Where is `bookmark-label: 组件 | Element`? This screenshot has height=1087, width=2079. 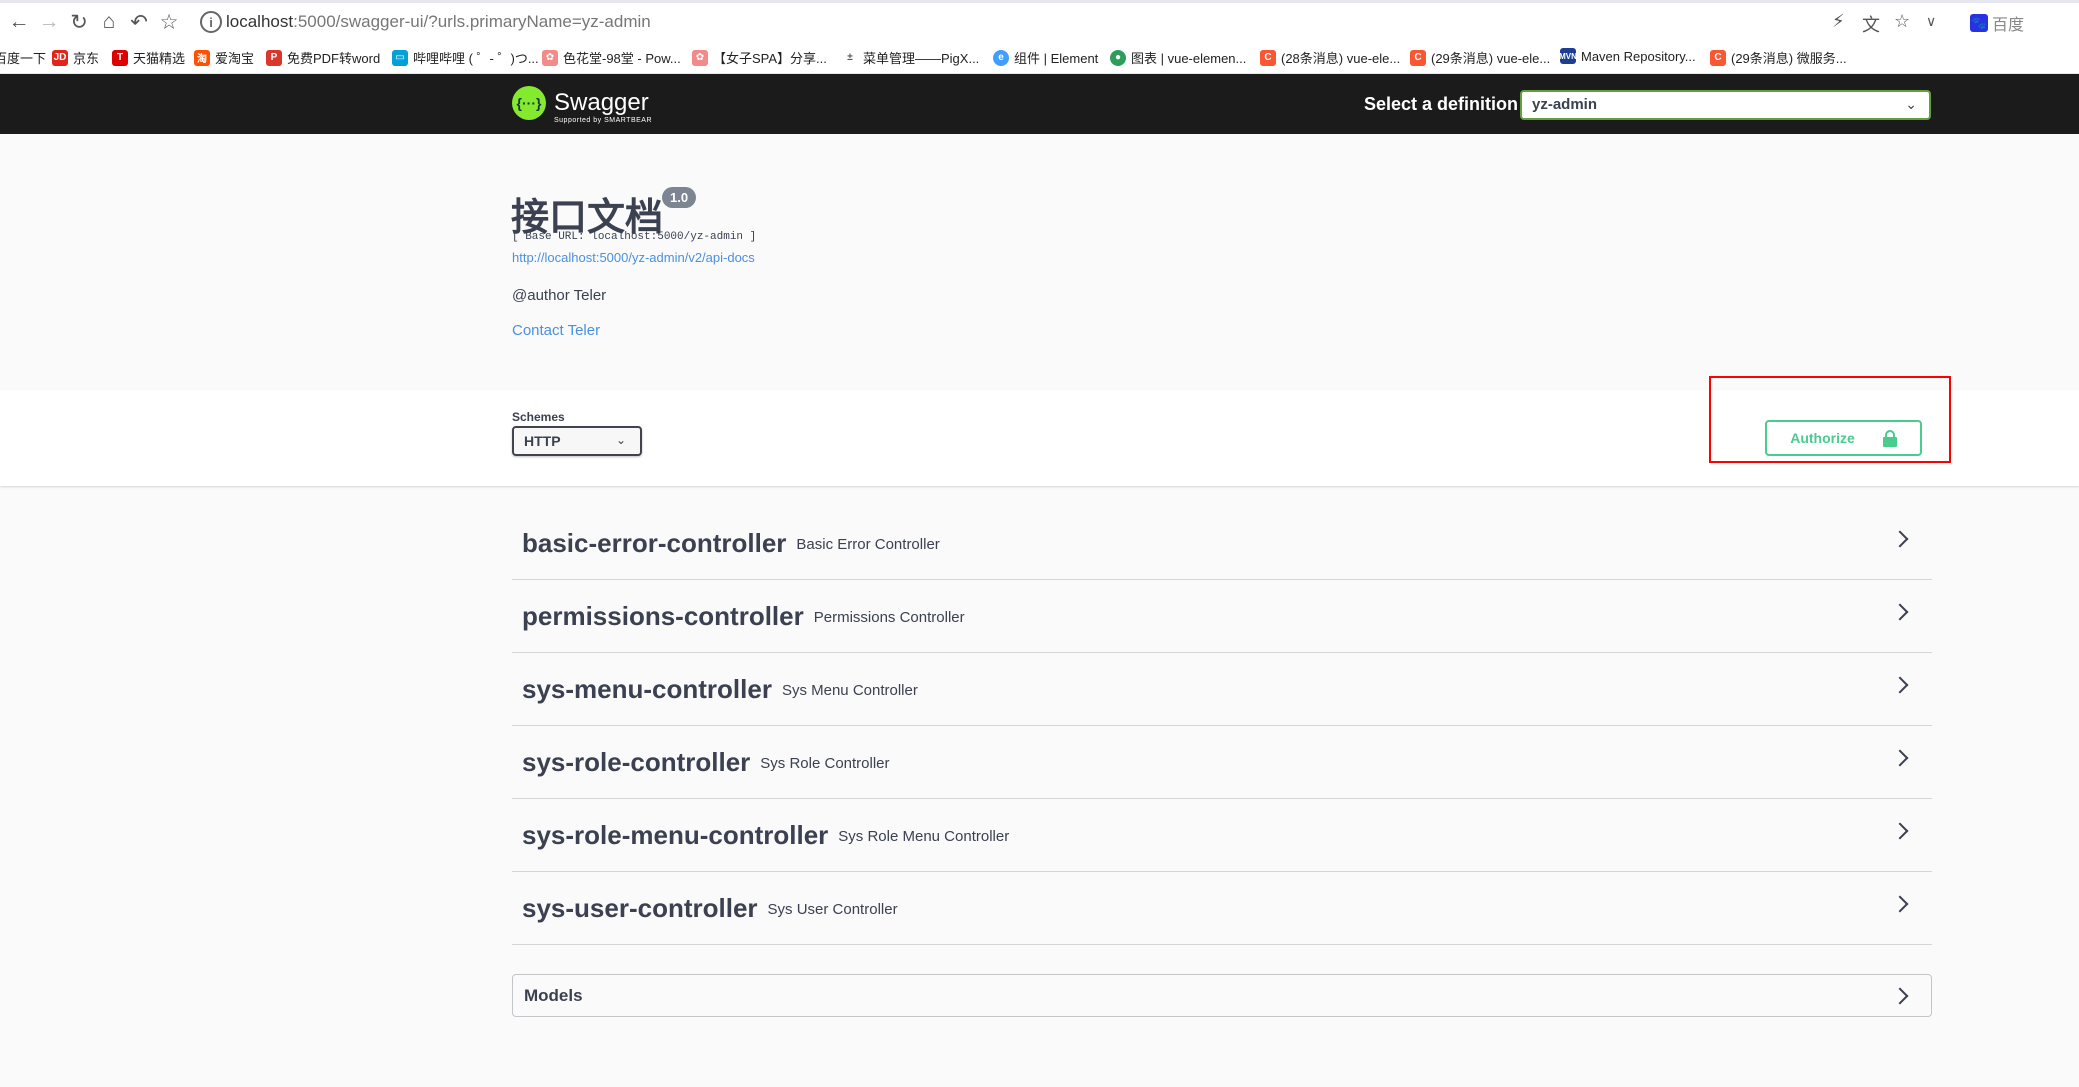
bookmark-label: 组件 | Element is located at coordinates (1056, 58).